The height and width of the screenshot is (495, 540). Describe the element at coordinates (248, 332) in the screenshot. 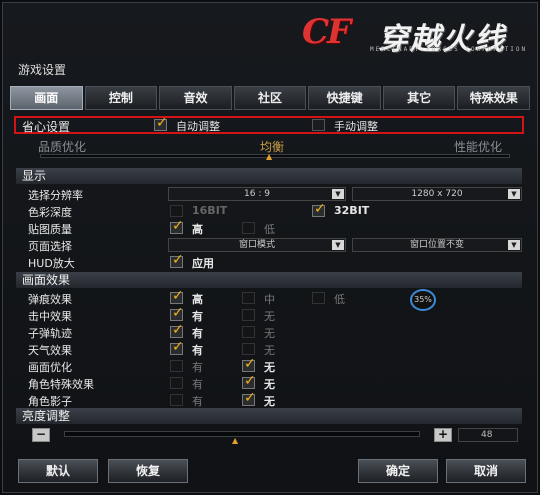

I see `trail-no-checkbox` at that location.